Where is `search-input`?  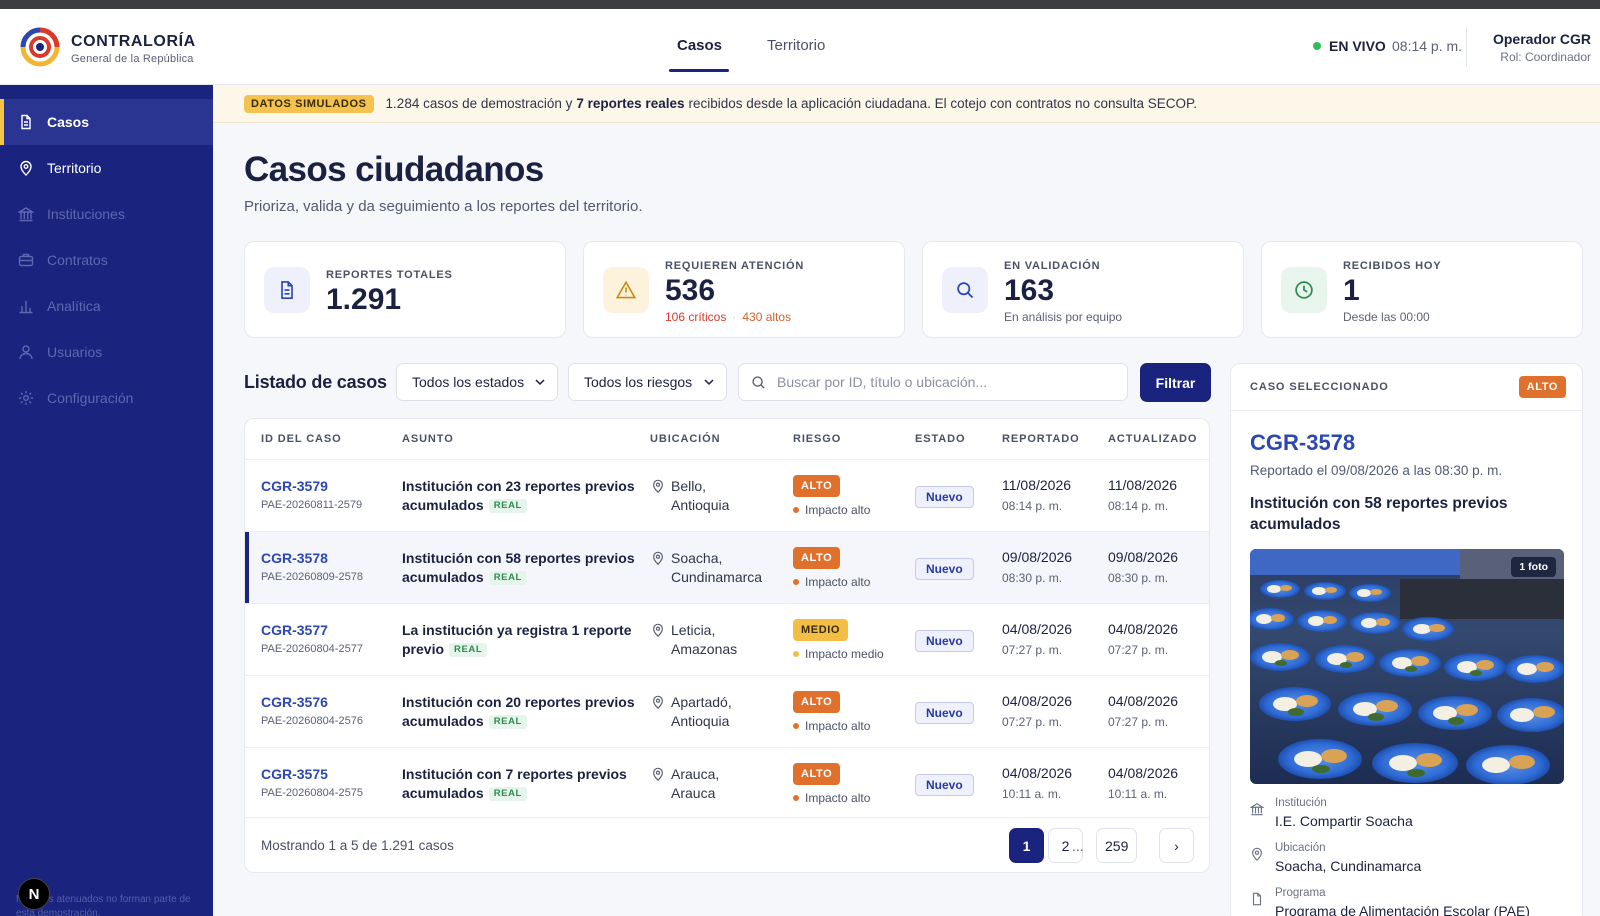 search-input is located at coordinates (949, 382).